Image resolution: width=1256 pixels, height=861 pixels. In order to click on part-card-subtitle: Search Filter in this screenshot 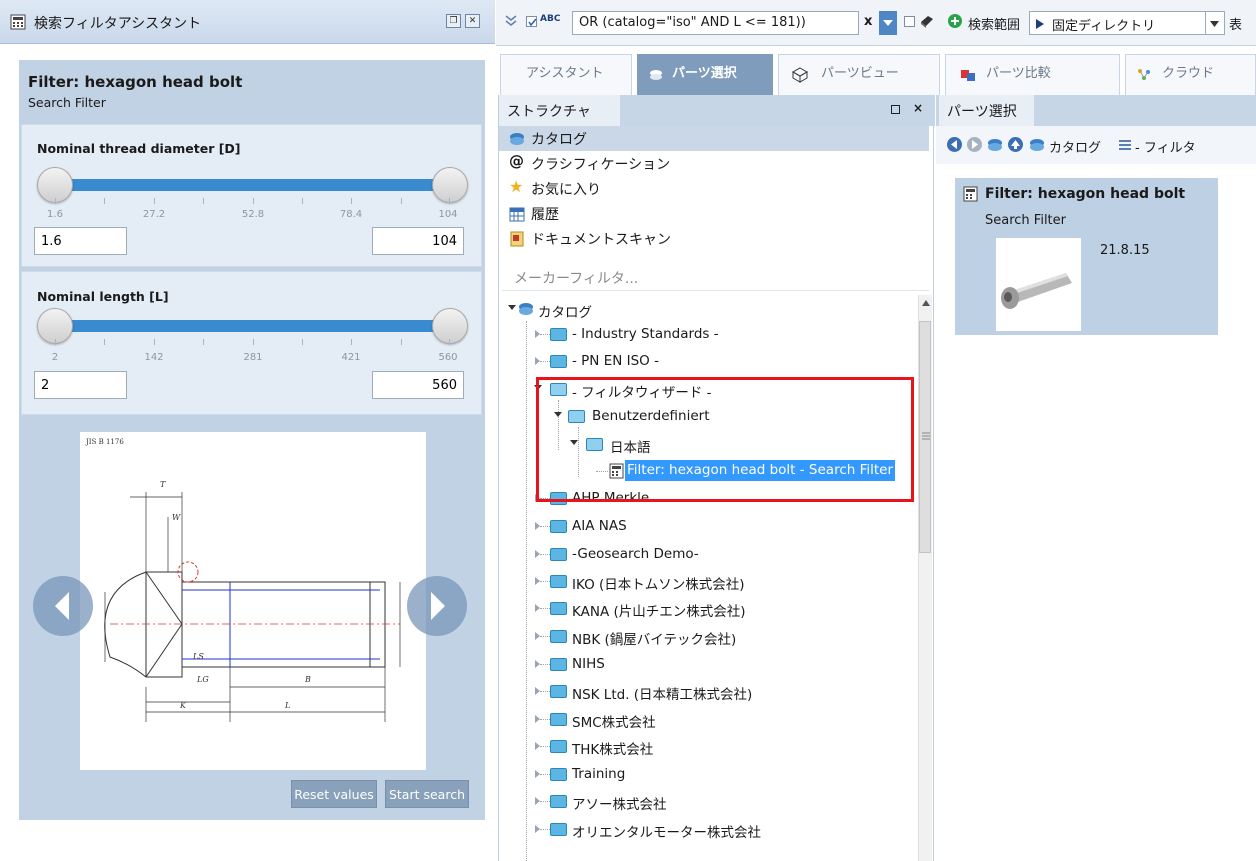, I will do `click(1025, 220)`.